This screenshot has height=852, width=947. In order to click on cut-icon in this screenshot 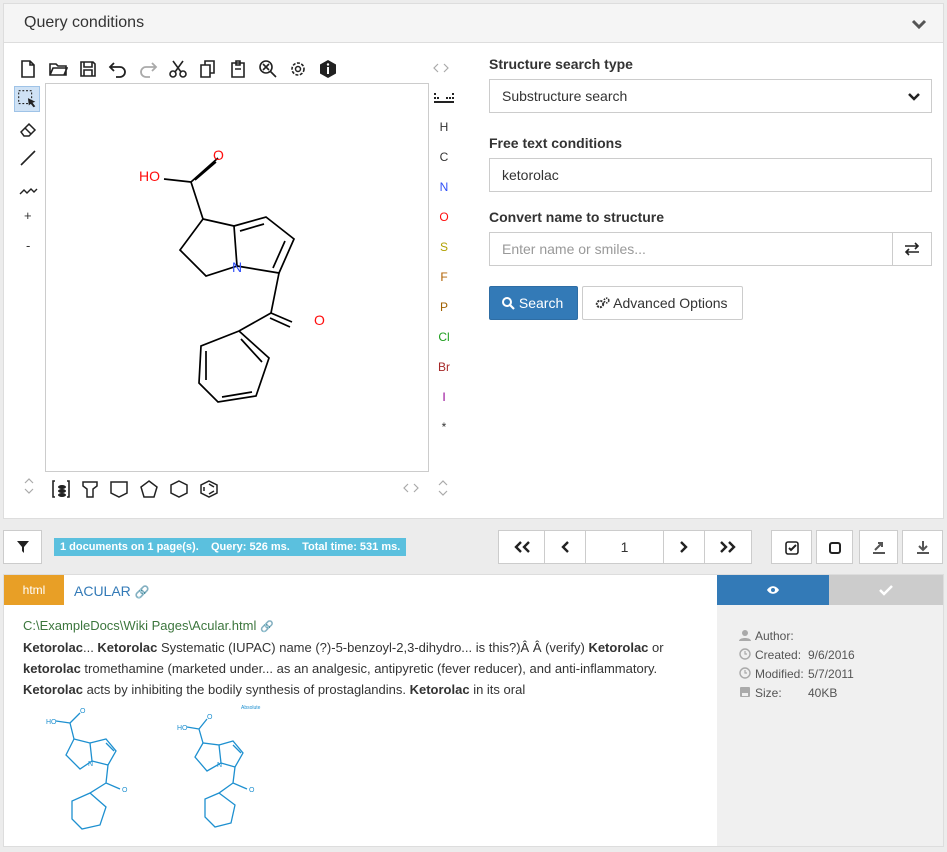, I will do `click(178, 69)`.